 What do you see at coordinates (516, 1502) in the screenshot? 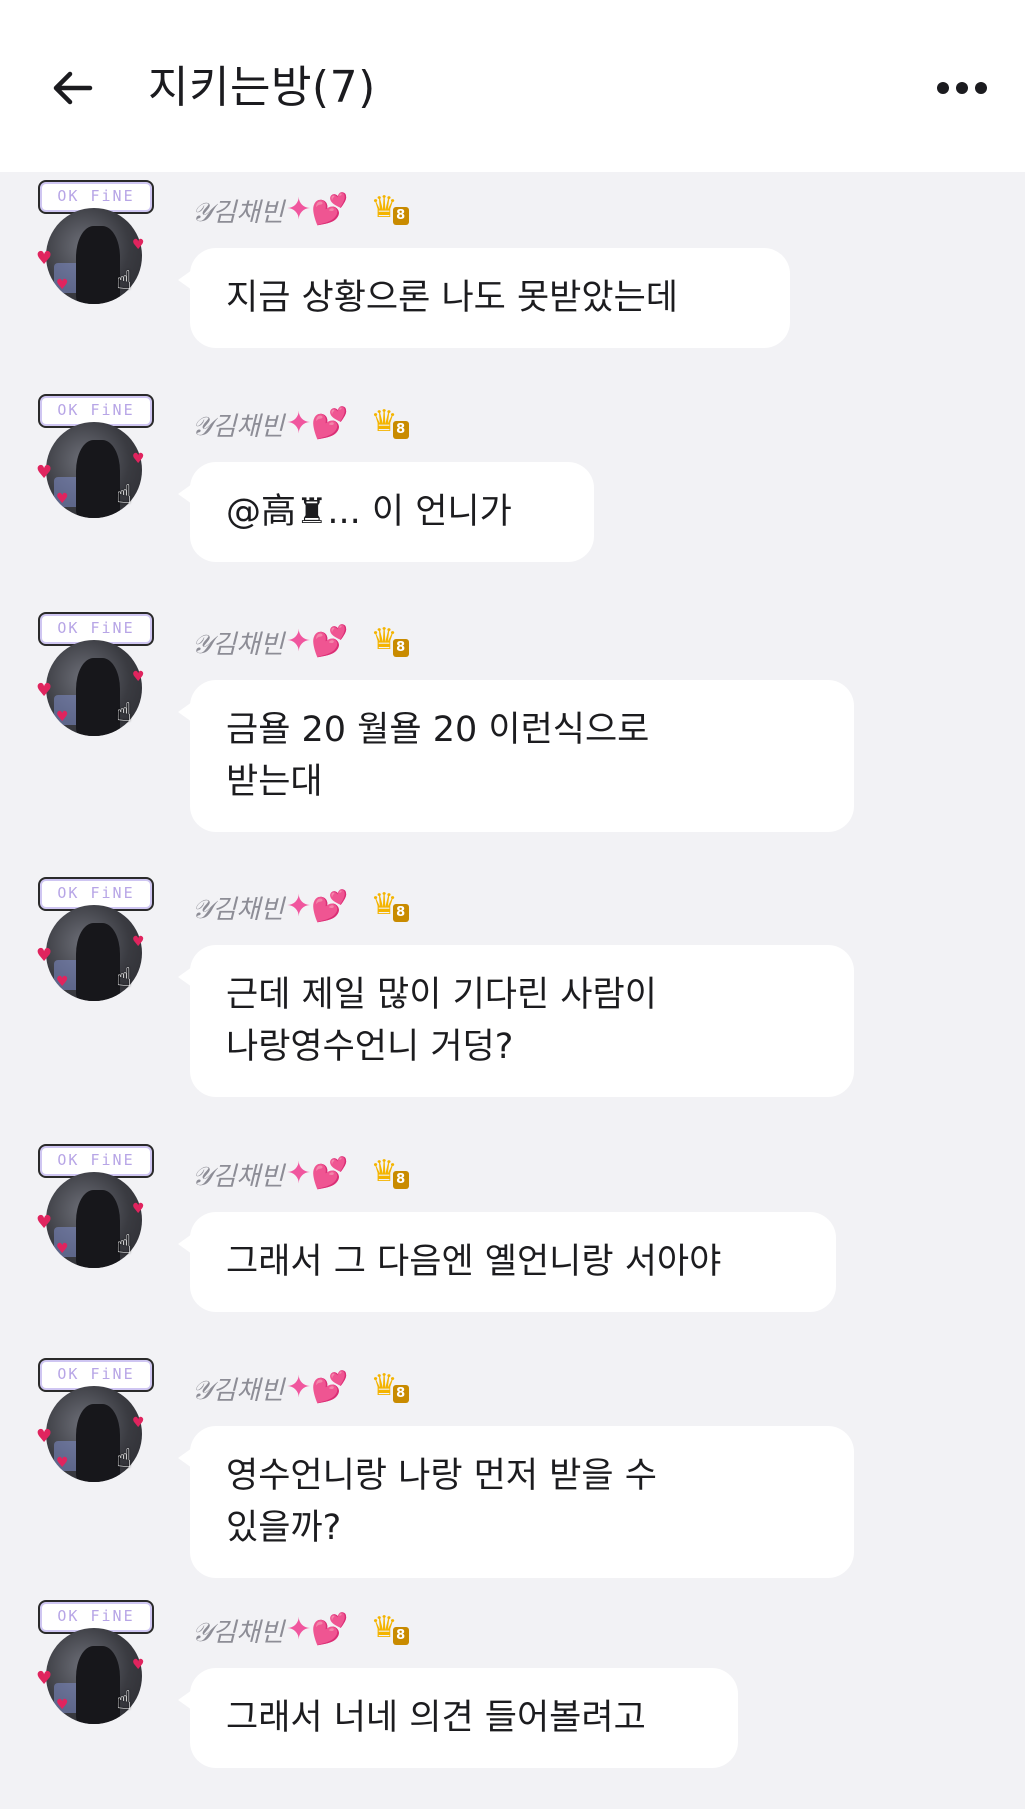
I see `message-bubble: 영수언니랑 나랑 먼저 받을 수있을까?` at bounding box center [516, 1502].